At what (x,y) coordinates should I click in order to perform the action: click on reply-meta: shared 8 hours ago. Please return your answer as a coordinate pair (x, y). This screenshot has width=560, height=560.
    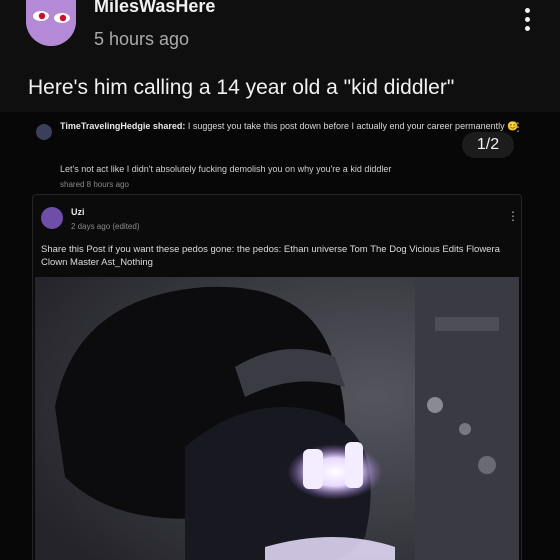
    Looking at the image, I should click on (94, 184).